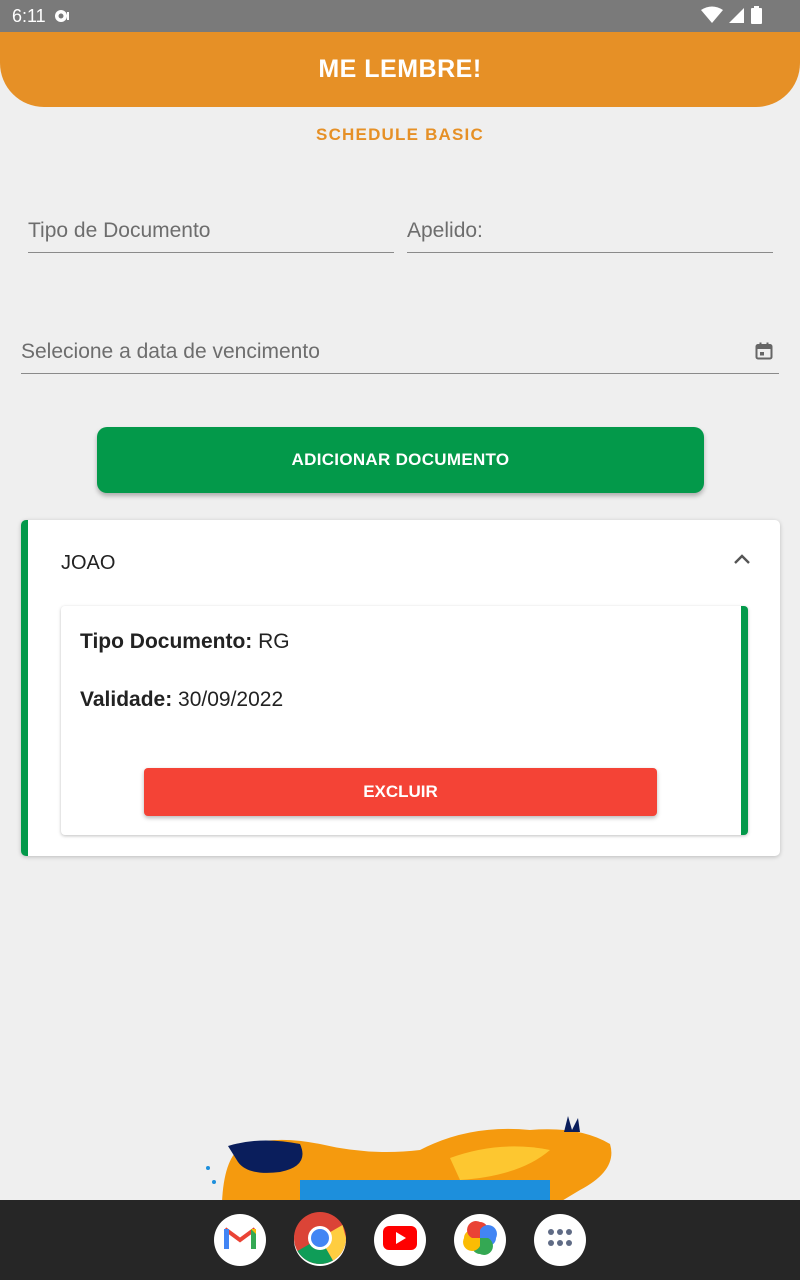 The height and width of the screenshot is (1280, 800). What do you see at coordinates (166, 641) in the screenshot?
I see `tipo-documento-label: Tipo Documento:` at bounding box center [166, 641].